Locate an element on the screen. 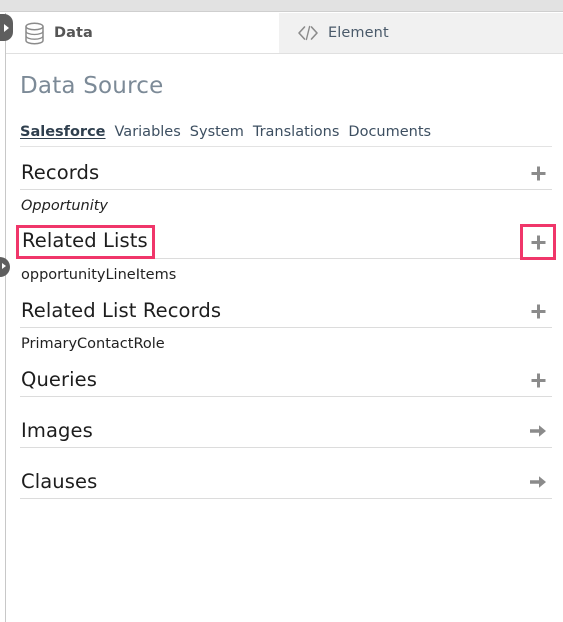  add-query-button is located at coordinates (538, 380).